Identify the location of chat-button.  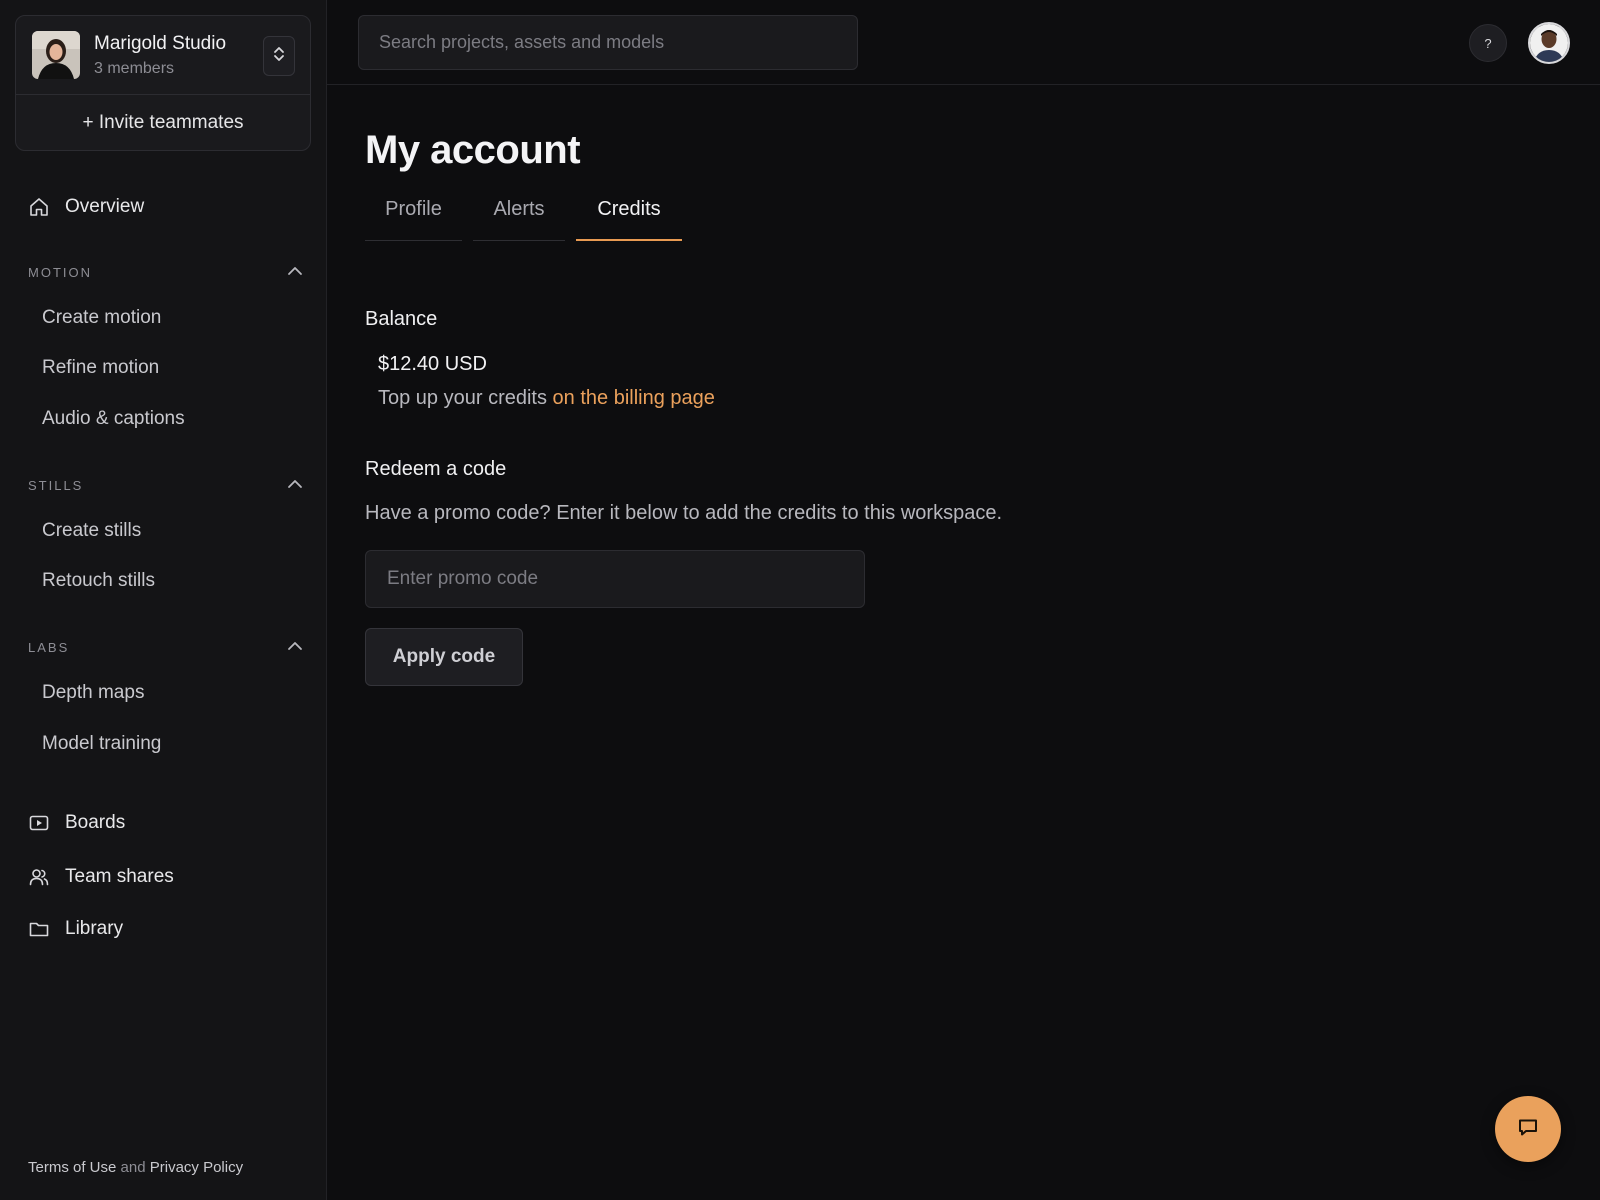
(1528, 1129).